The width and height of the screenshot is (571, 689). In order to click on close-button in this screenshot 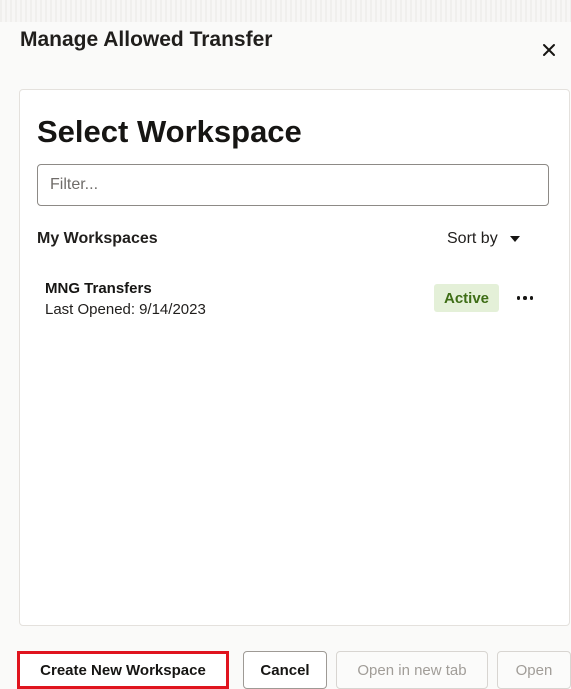, I will do `click(549, 50)`.